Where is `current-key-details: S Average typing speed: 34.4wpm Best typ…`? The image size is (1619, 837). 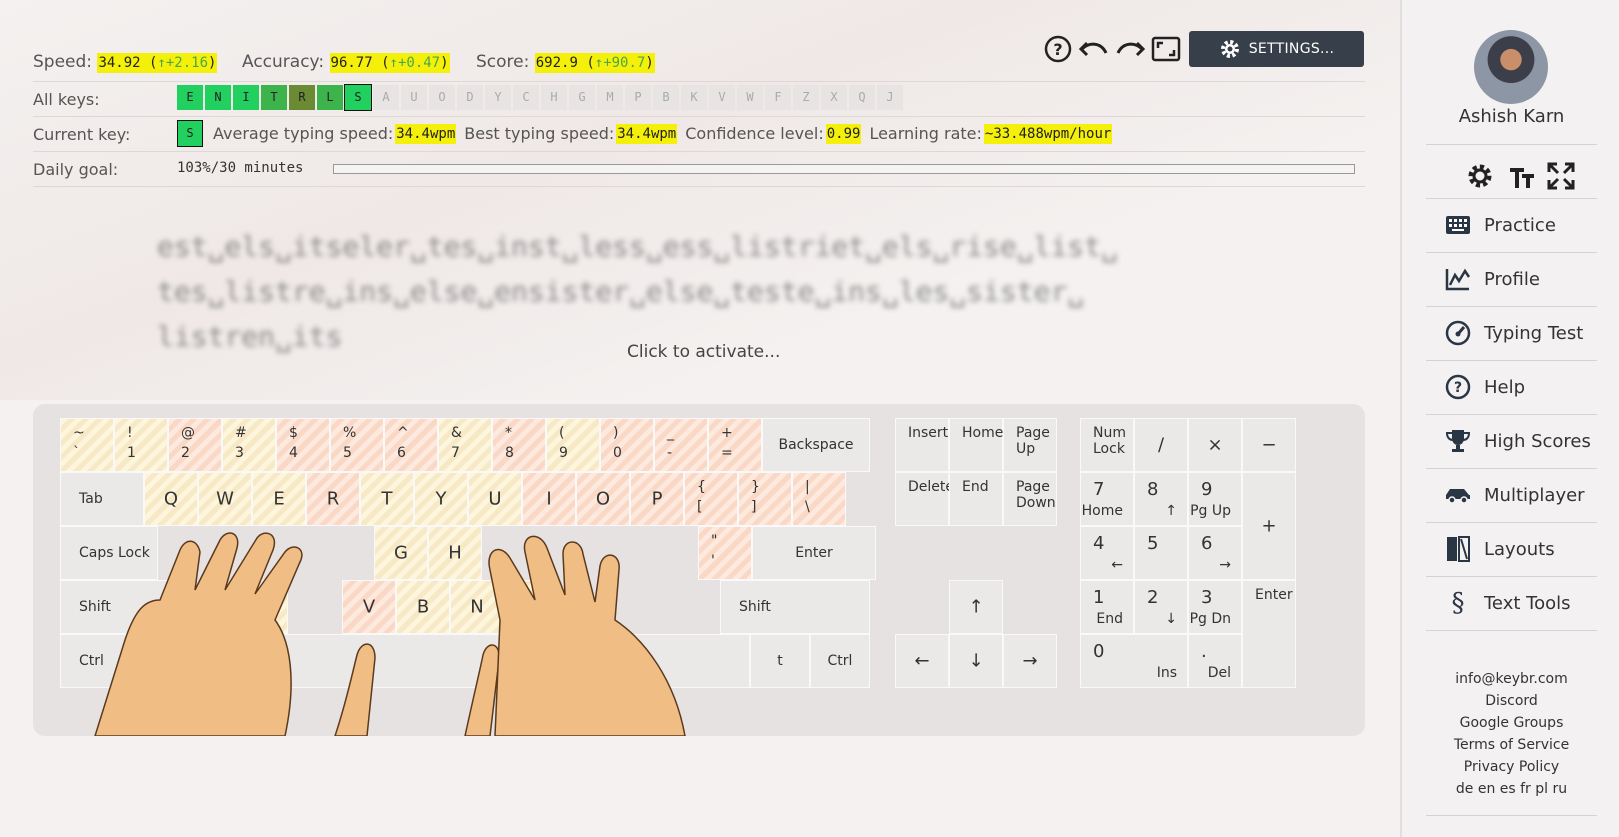
current-key-details: S Average typing speed: 34.4wpm Best typ… is located at coordinates (645, 133).